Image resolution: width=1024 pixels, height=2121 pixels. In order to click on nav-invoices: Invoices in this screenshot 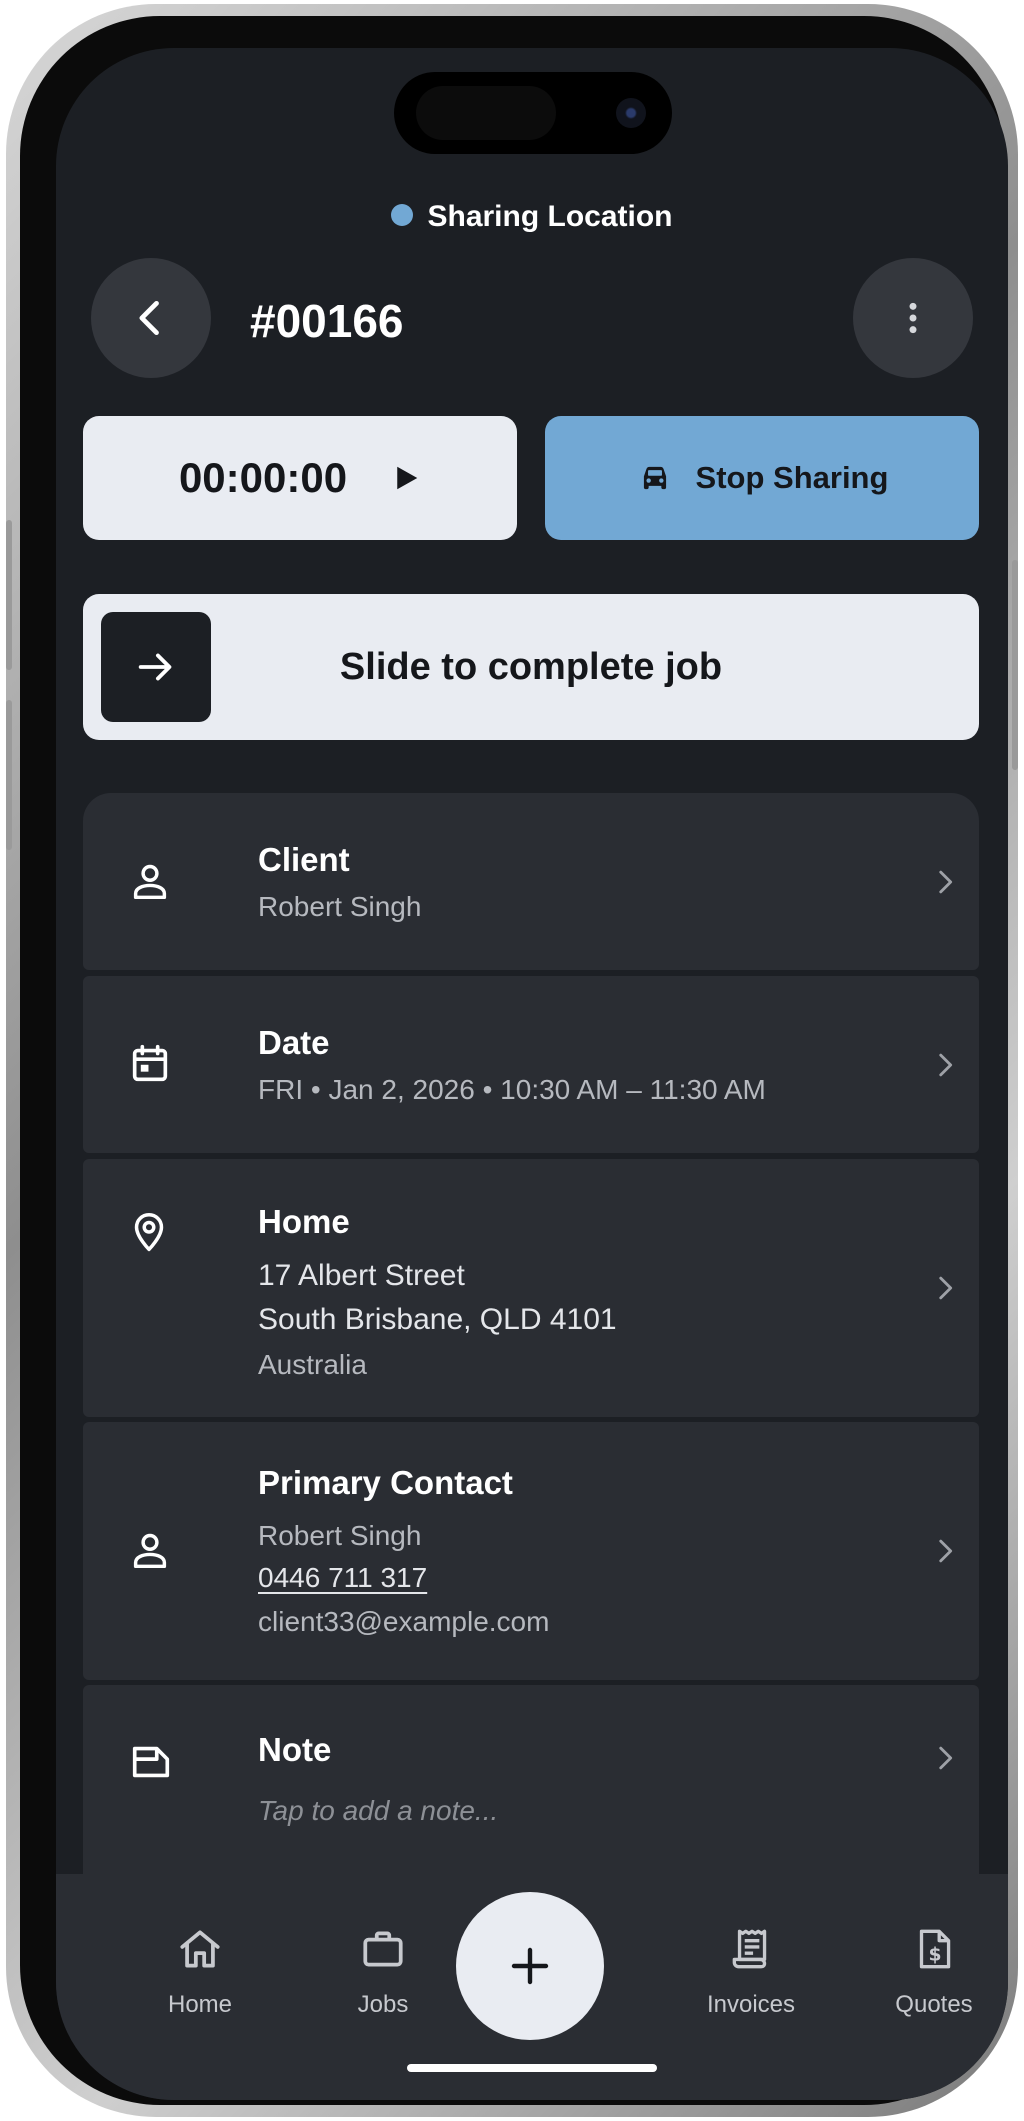, I will do `click(751, 1971)`.